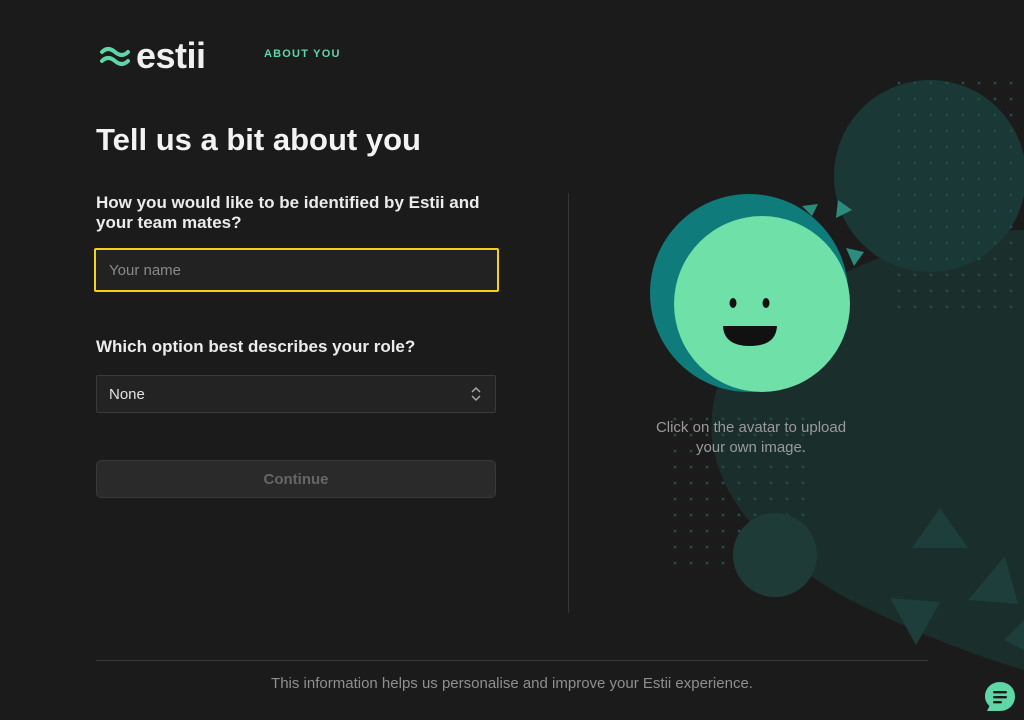  Describe the element at coordinates (115, 56) in the screenshot. I see `wave-icon` at that location.